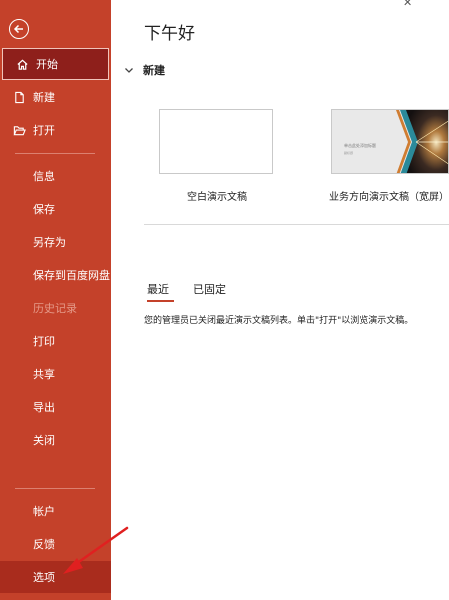  Describe the element at coordinates (96, 550) in the screenshot. I see `annotation-arrow-icon` at that location.